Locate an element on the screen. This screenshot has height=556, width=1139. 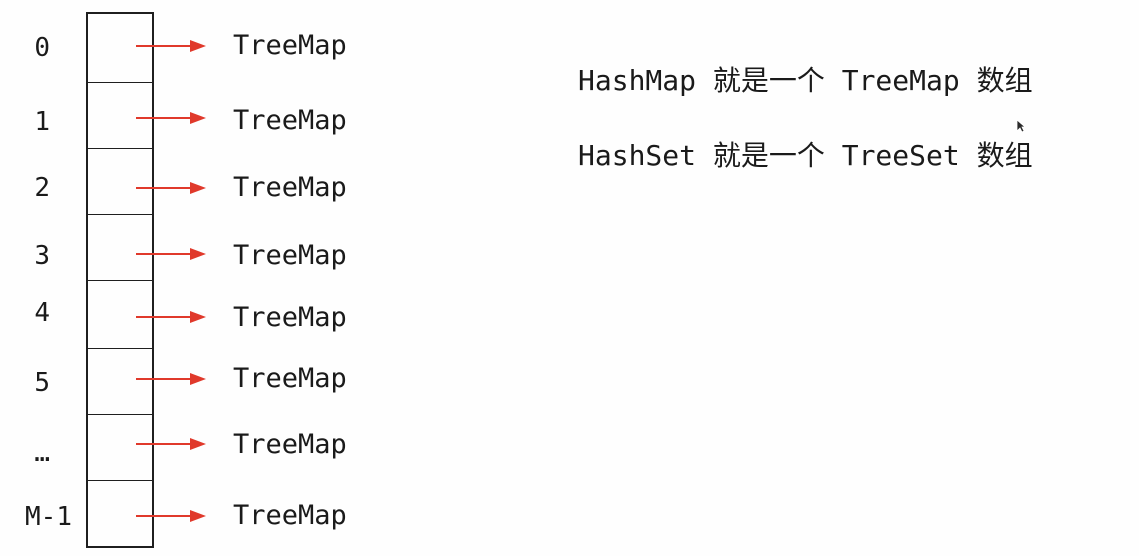
index-label: 1 is located at coordinates (42, 122).